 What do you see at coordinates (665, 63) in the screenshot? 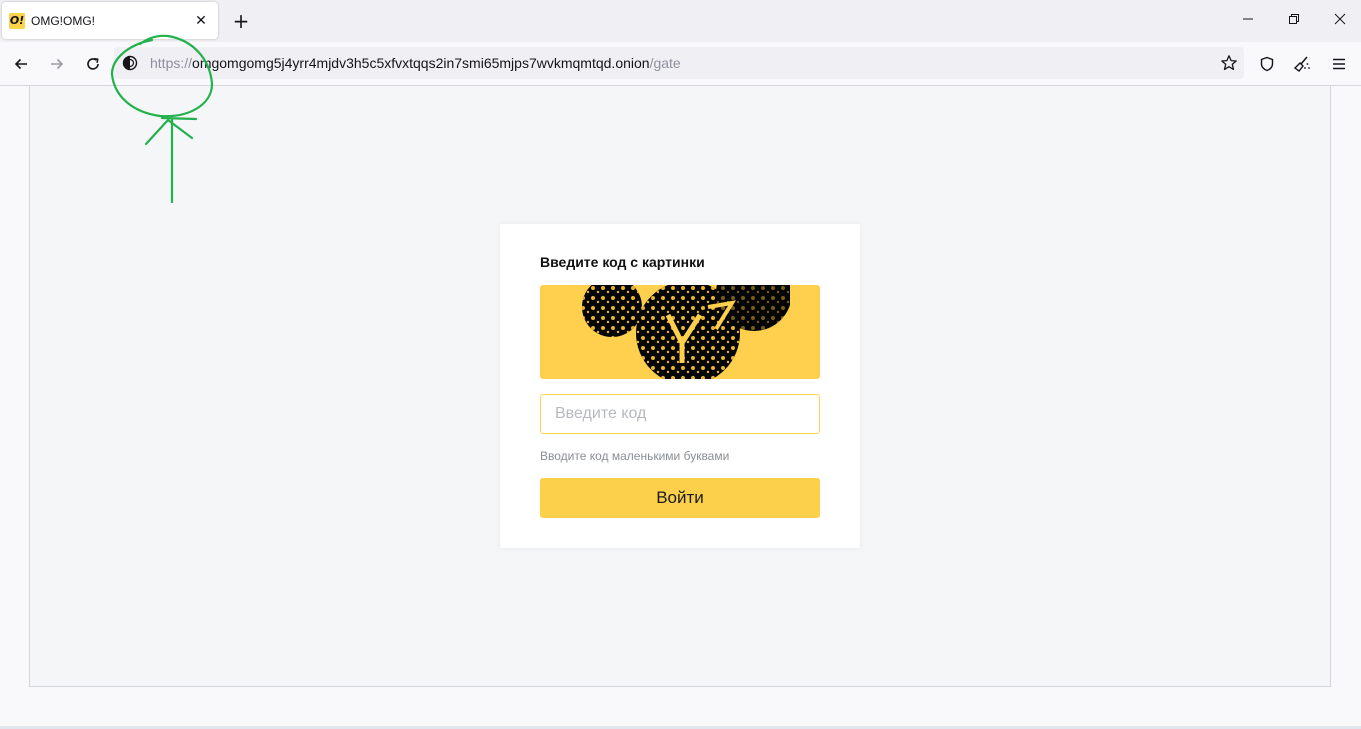
I see `url-path: /gate` at bounding box center [665, 63].